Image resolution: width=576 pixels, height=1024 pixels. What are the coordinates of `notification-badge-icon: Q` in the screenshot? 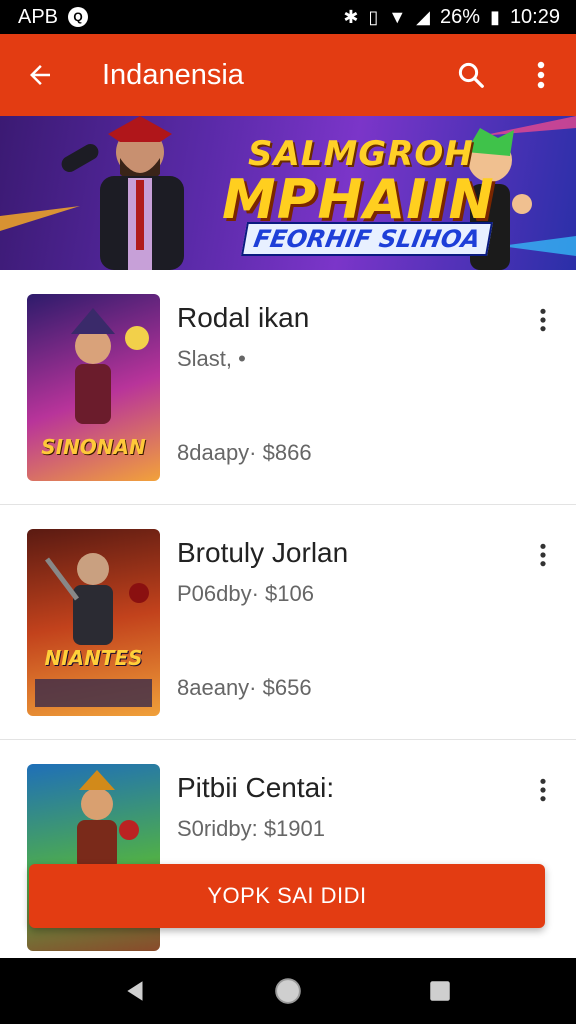 It's located at (78, 17).